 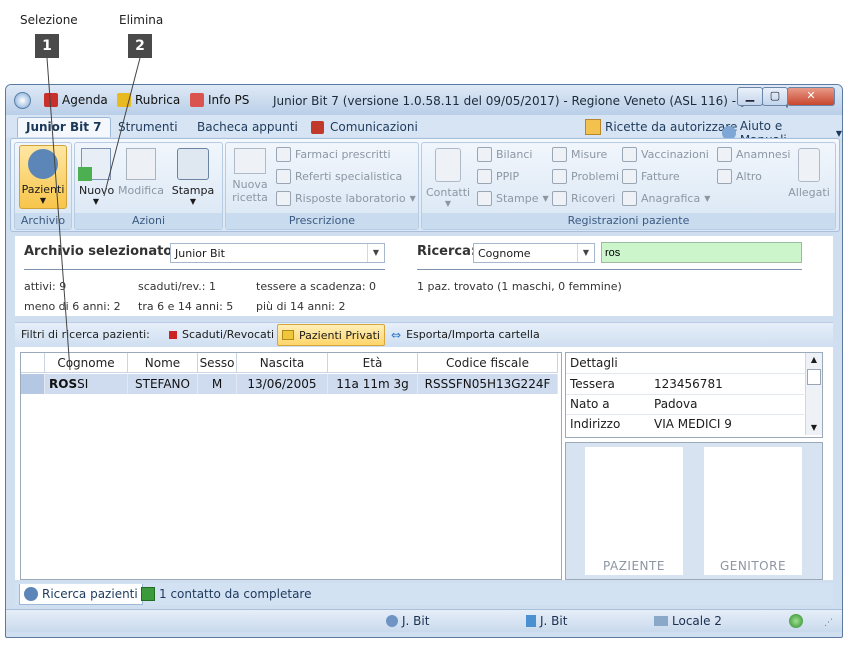 I want to click on group-azioni: Nuovo ▼ Modifica Stampa ▼ Azioni, so click(x=148, y=186).